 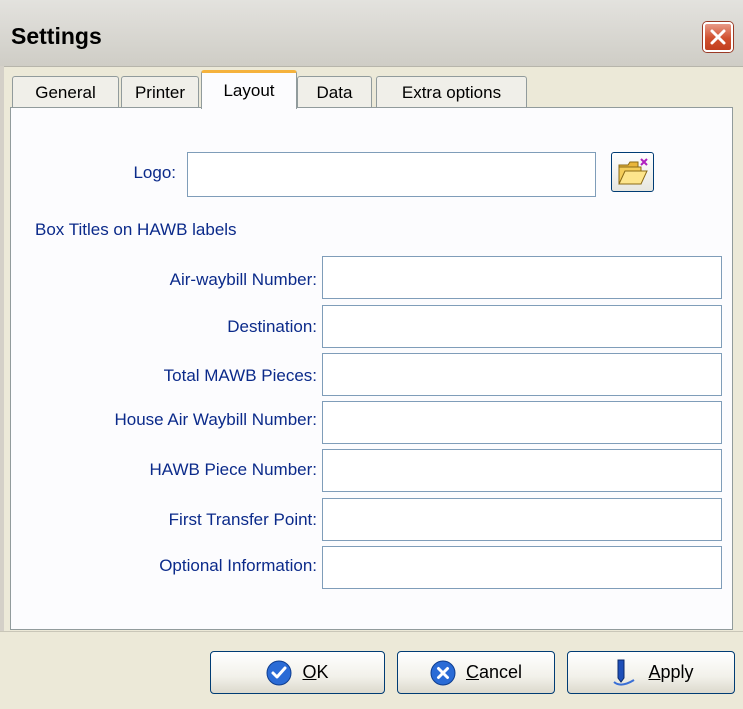 What do you see at coordinates (391, 174) in the screenshot?
I see `logo-path-field` at bounding box center [391, 174].